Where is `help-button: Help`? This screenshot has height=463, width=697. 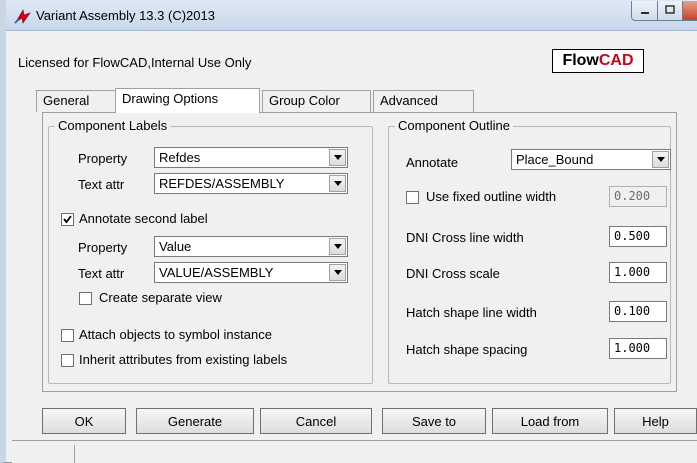 help-button: Help is located at coordinates (655, 421).